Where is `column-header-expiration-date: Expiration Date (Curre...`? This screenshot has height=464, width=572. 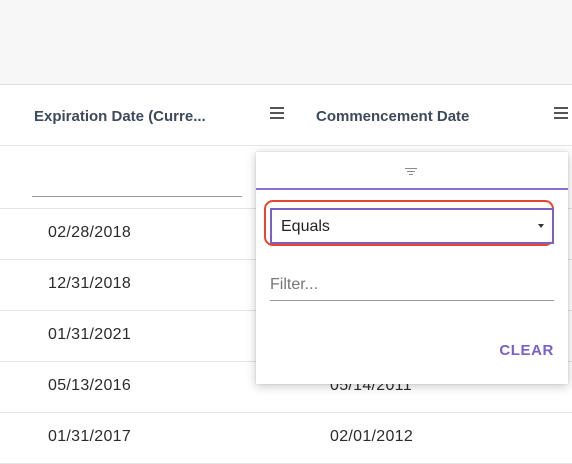
column-header-expiration-date: Expiration Date (Curre... is located at coordinates (120, 116).